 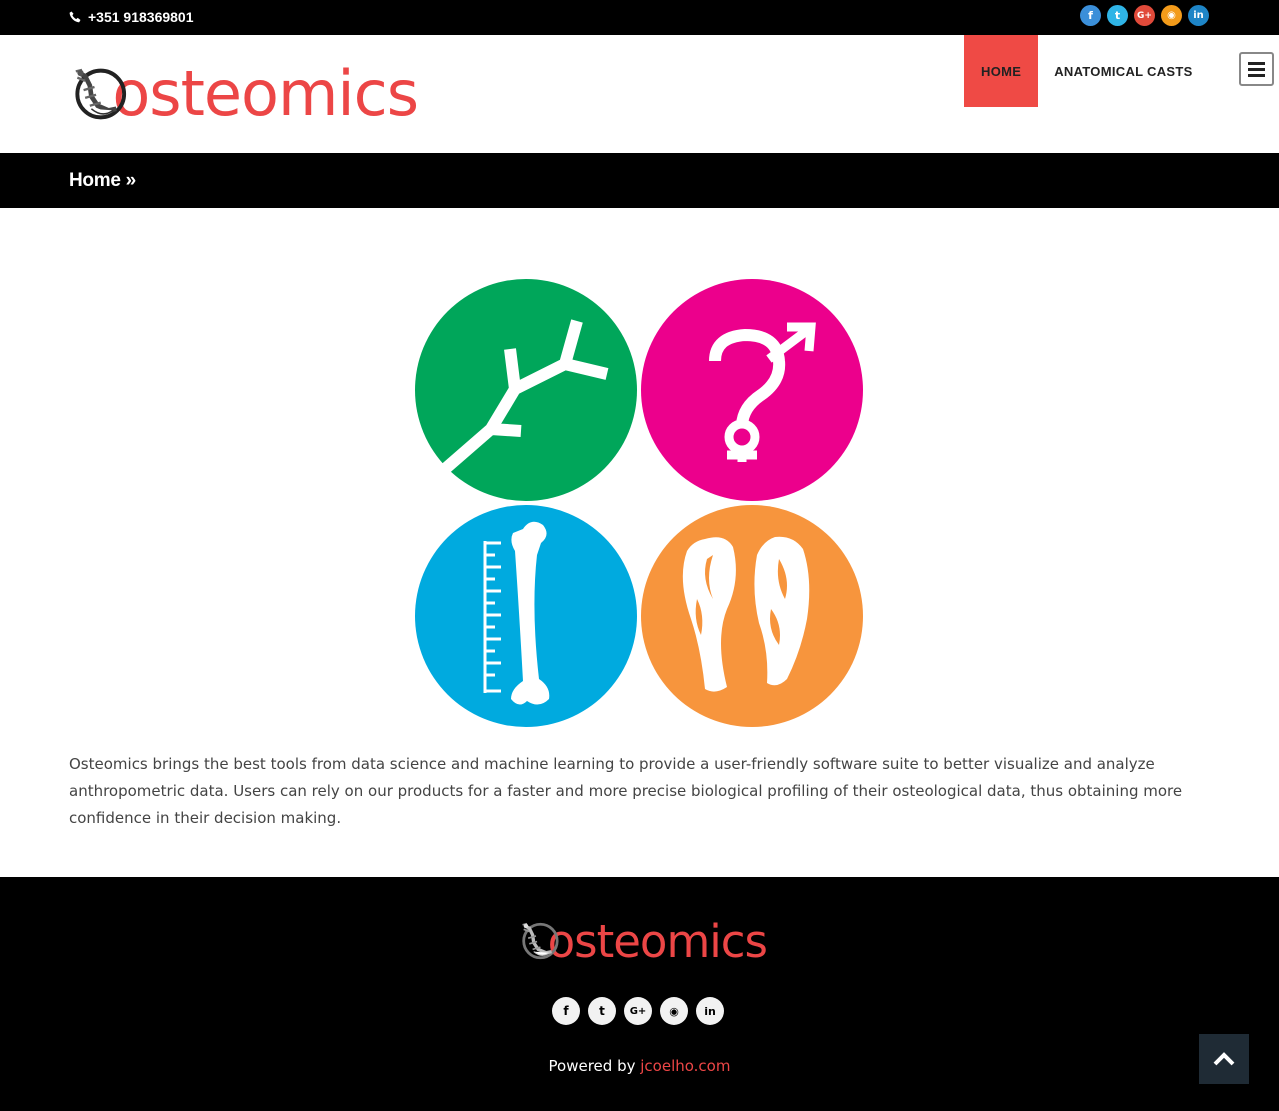 I want to click on powered-by-label: Powered by, so click(x=594, y=1066).